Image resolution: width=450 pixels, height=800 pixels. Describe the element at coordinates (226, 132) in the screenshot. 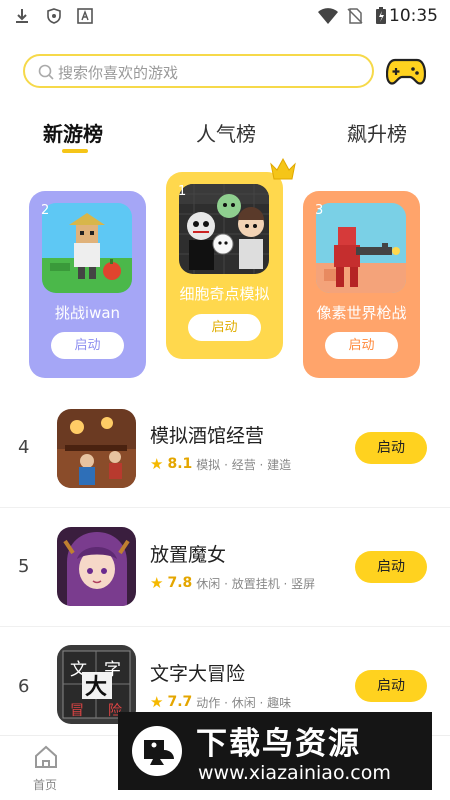

I see `tab-popular: 人气榜` at that location.